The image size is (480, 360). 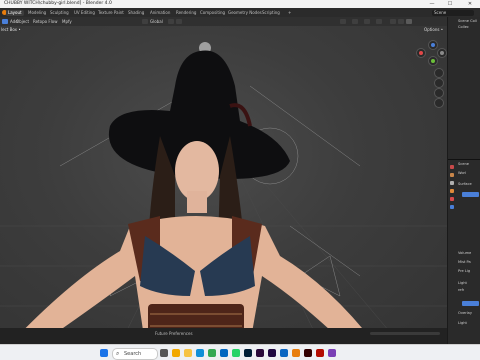 What do you see at coordinates (464, 262) in the screenshot?
I see `props-mist: Mist Pa` at bounding box center [464, 262].